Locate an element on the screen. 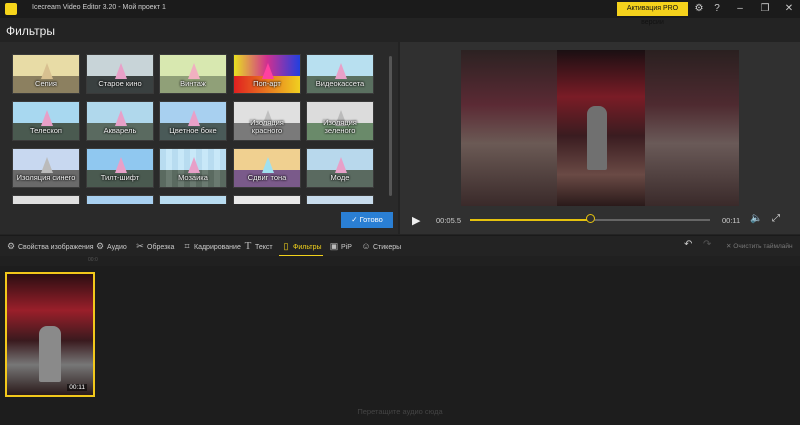  done-label: Готово is located at coordinates (371, 219).